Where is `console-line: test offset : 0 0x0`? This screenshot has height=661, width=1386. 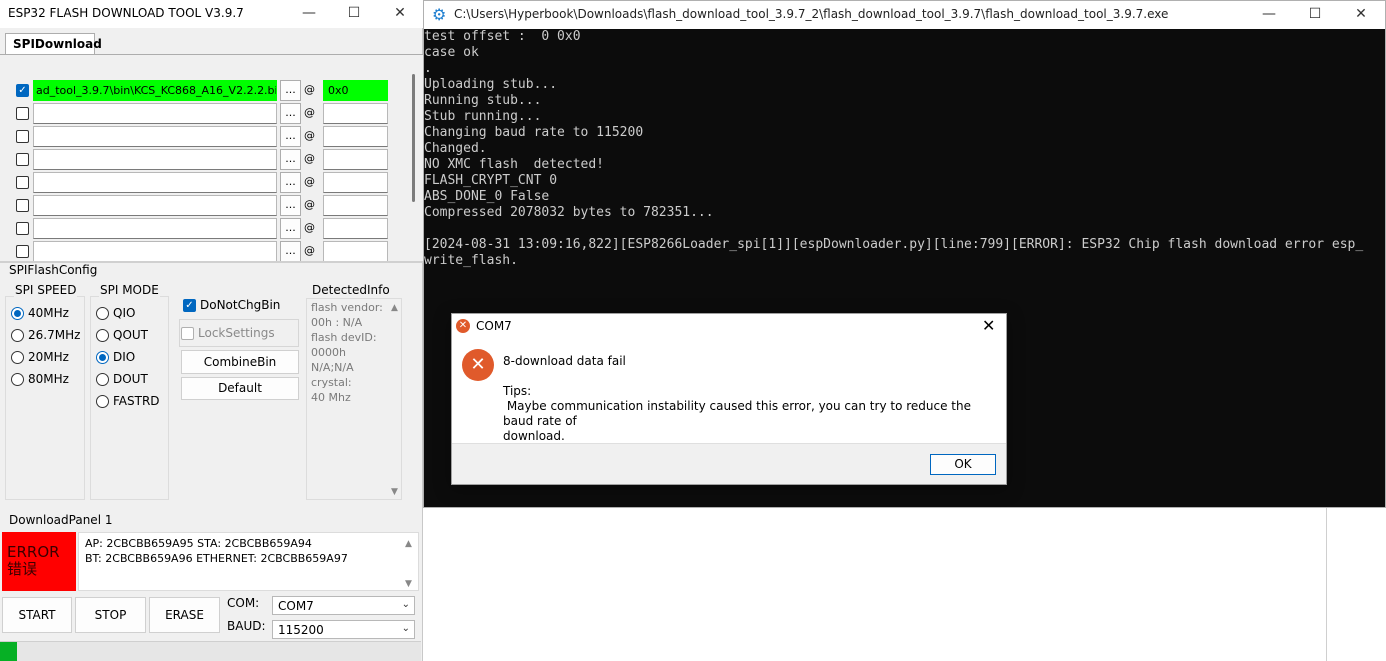 console-line: test offset : 0 0x0 is located at coordinates (502, 36).